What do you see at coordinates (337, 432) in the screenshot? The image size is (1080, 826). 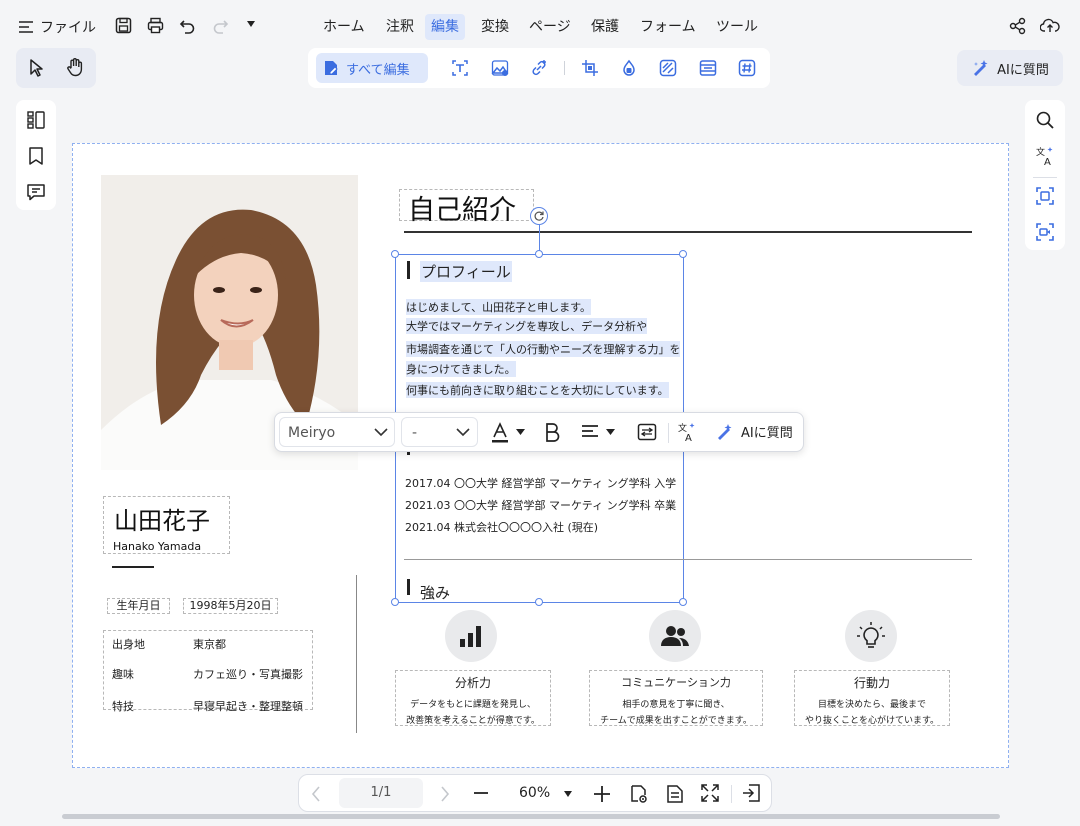 I see `font-family-select: Meiryo` at bounding box center [337, 432].